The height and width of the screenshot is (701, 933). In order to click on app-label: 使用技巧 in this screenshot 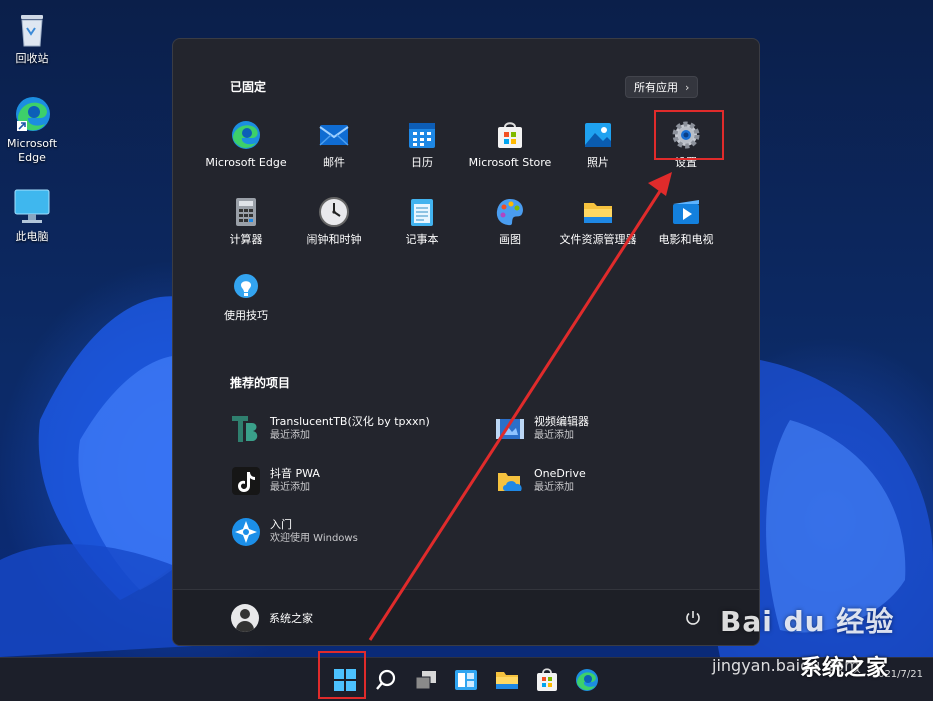, I will do `click(246, 315)`.